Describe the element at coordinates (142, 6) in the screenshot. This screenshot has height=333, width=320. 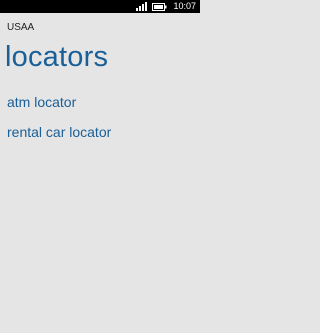
I see `signal-icon` at that location.